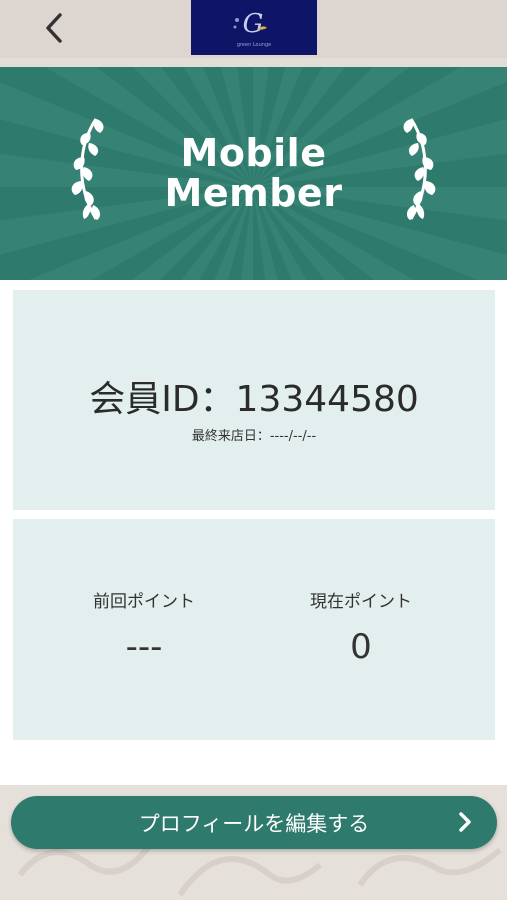 This screenshot has width=507, height=900. Describe the element at coordinates (361, 602) in the screenshot. I see `current-points-label: 現在ポイント` at that location.